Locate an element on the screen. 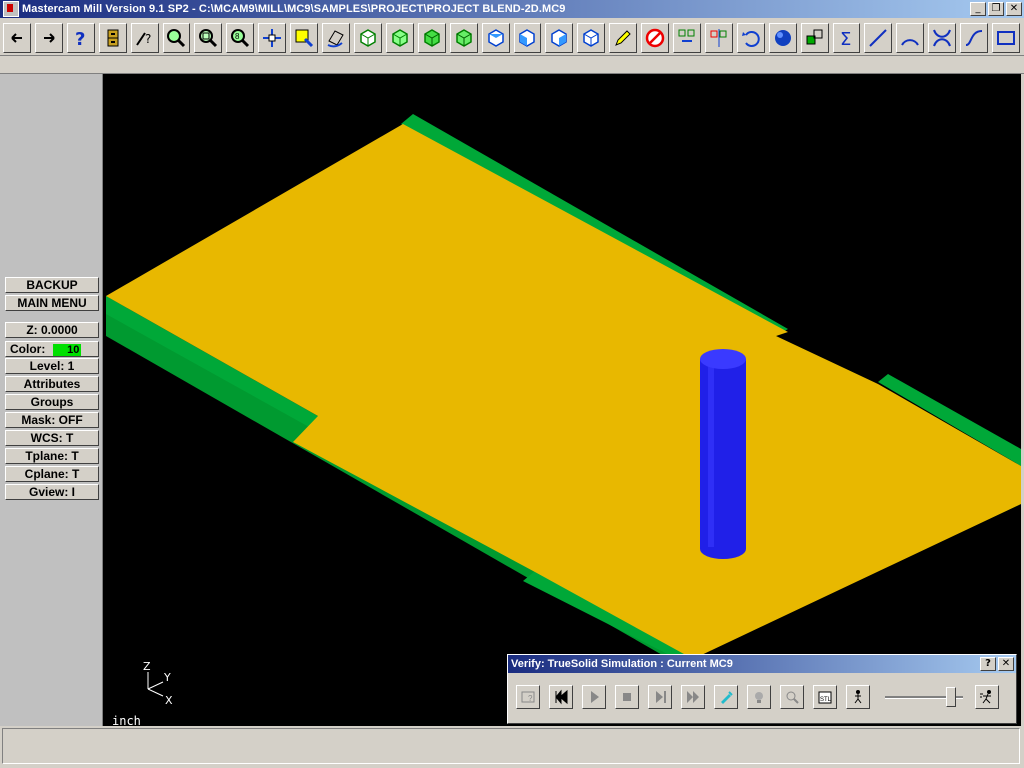 Image resolution: width=1024 pixels, height=768 pixels. mastercam-app-icon is located at coordinates (11, 9).